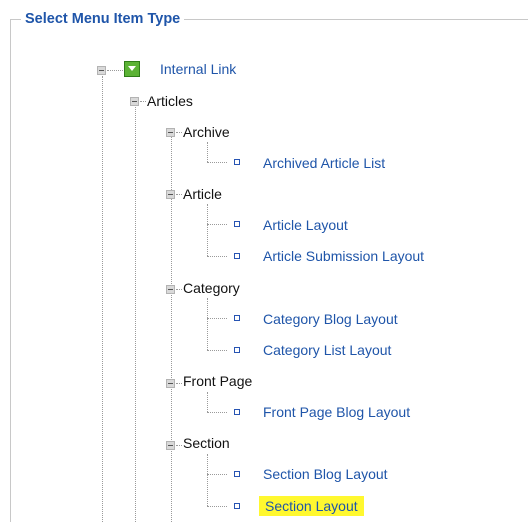 Image resolution: width=528 pixels, height=522 pixels. I want to click on tree-node-internal-link: Internal Link, so click(198, 69).